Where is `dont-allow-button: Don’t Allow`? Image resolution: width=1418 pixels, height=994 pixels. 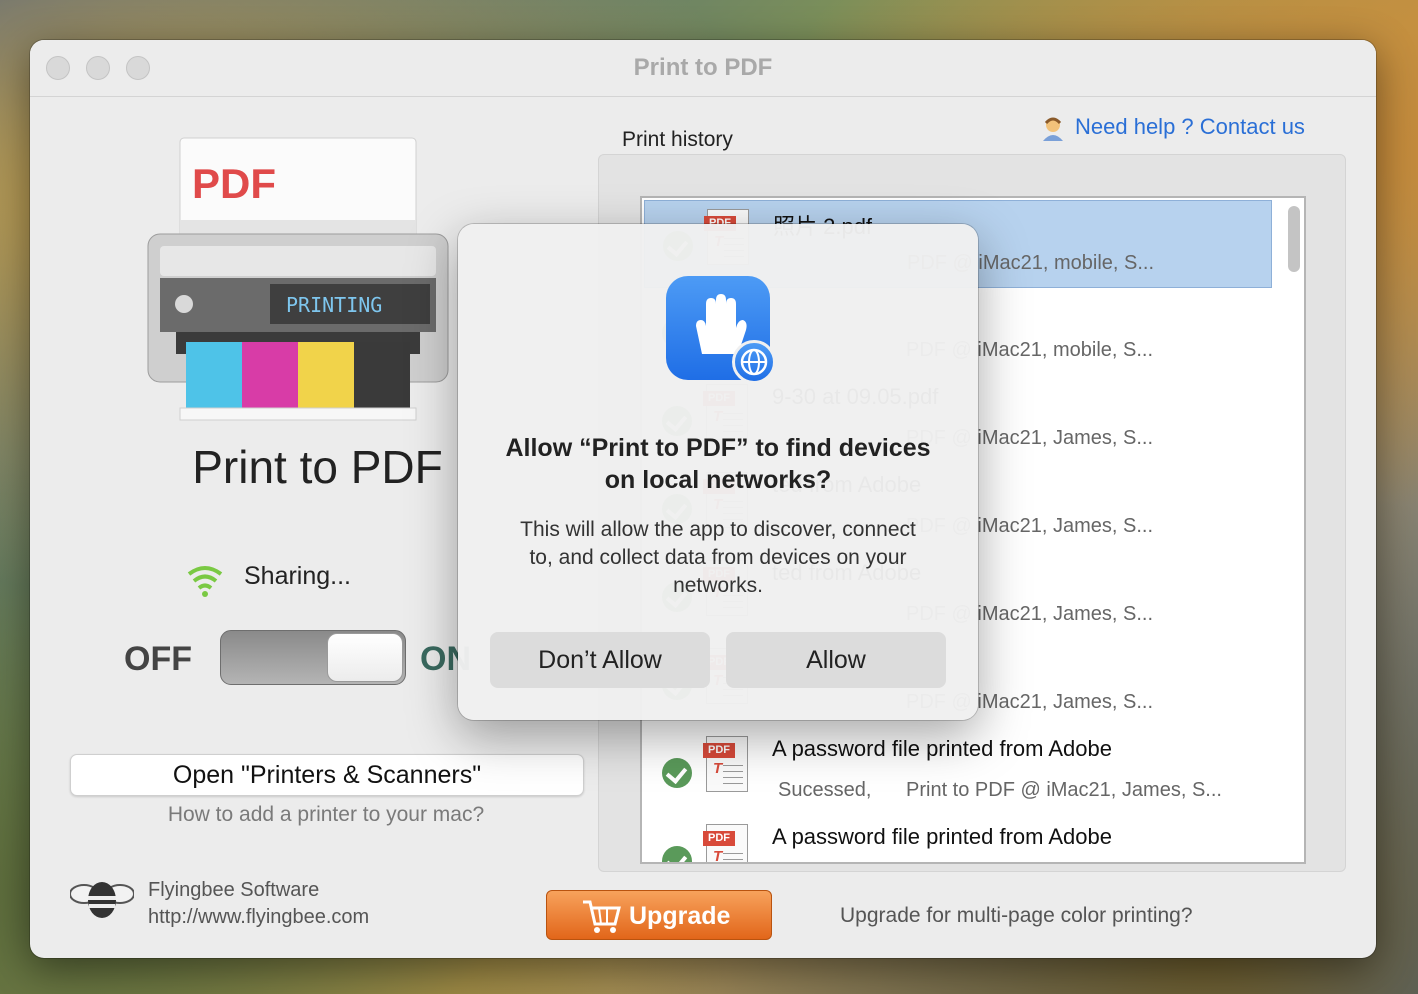 dont-allow-button: Don’t Allow is located at coordinates (600, 660).